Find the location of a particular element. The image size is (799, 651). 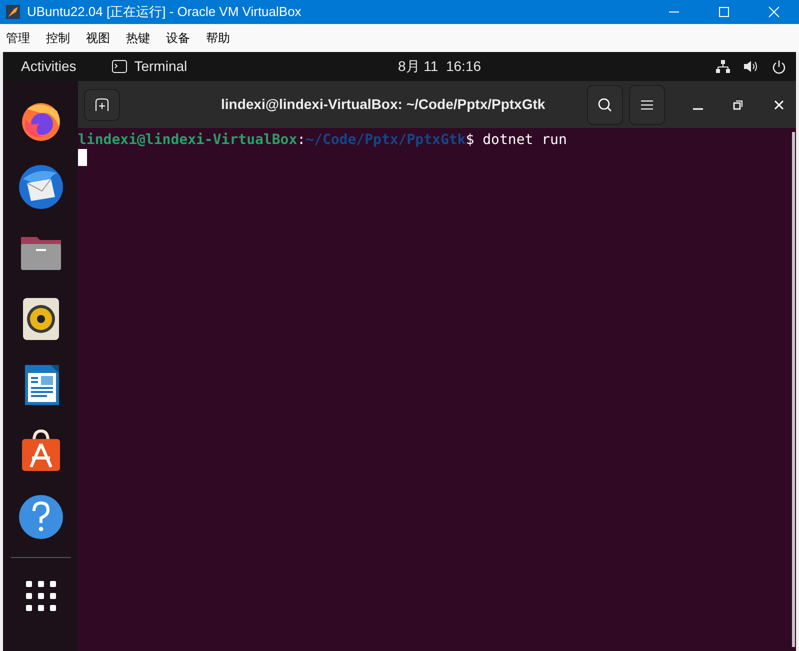

power-icon is located at coordinates (779, 67).